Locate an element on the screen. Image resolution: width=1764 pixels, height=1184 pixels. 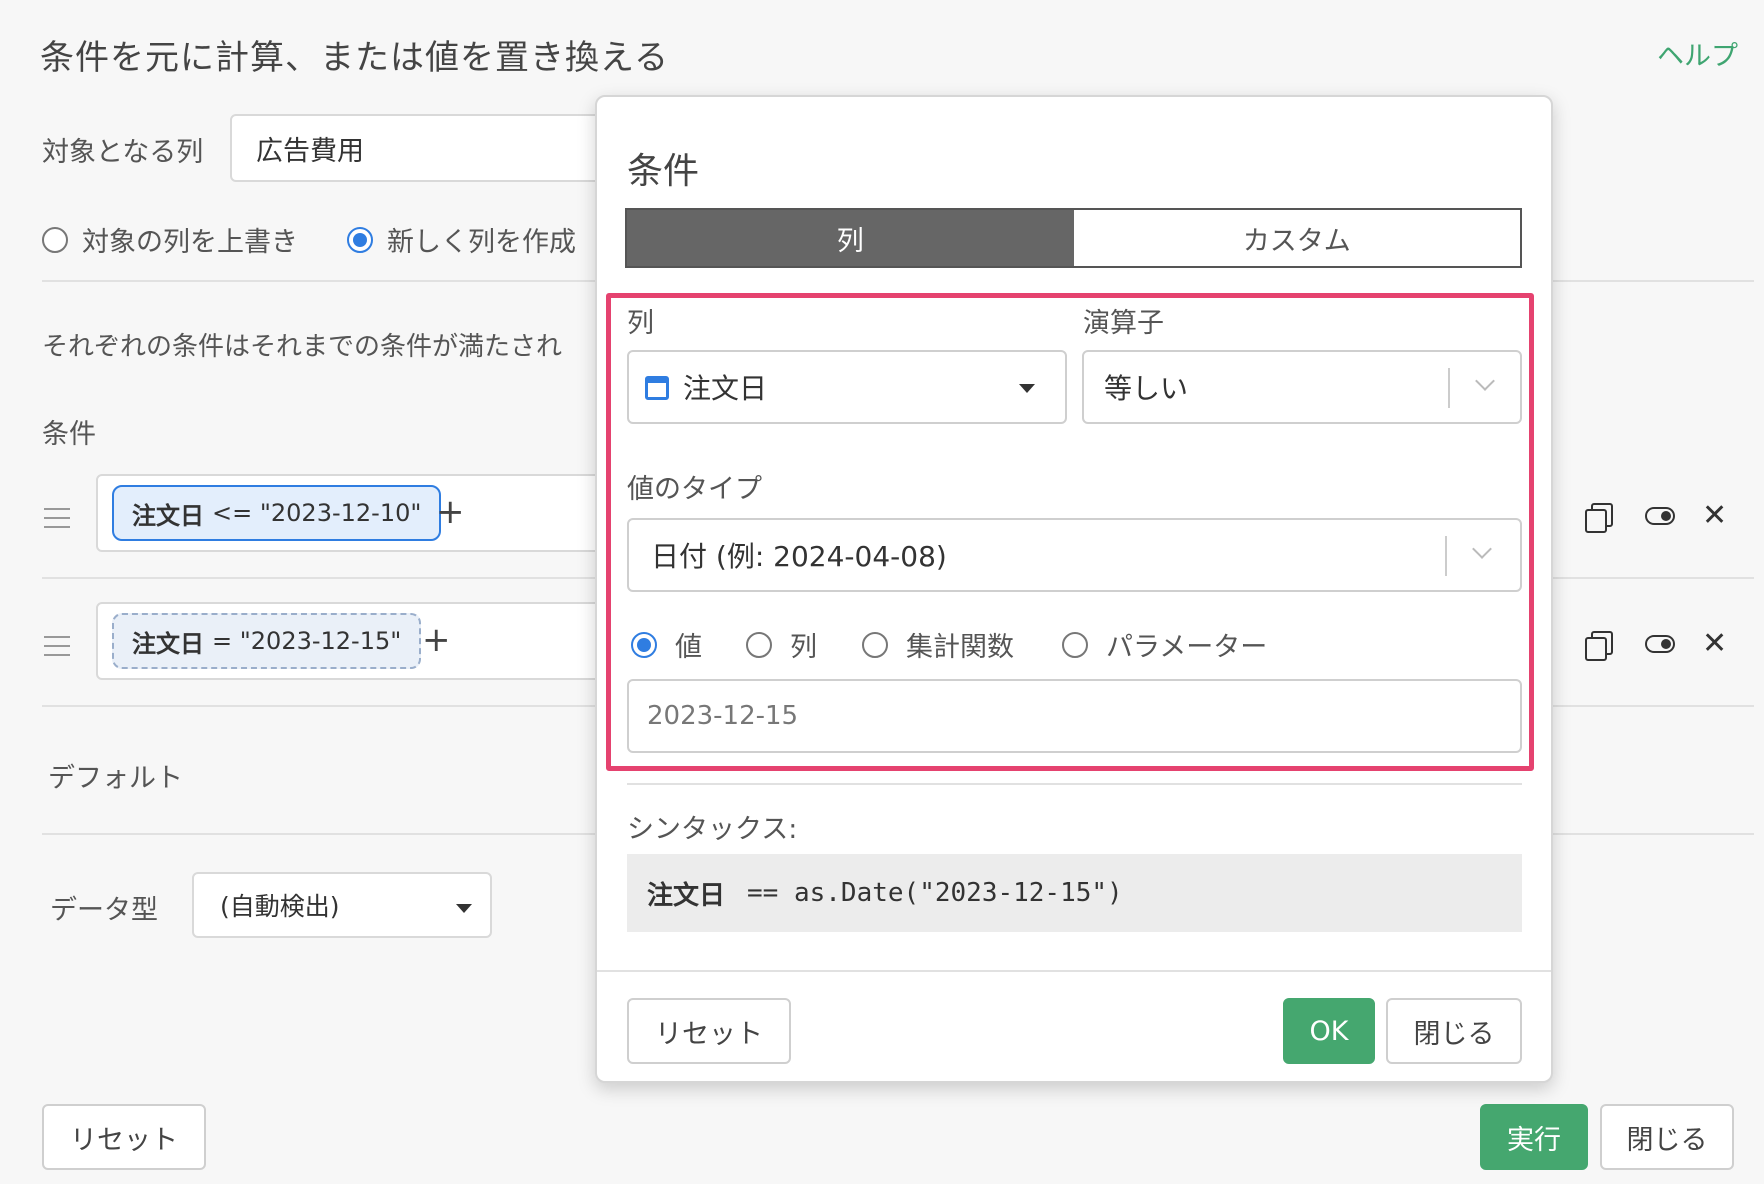
tab-column: 列 is located at coordinates (850, 238).